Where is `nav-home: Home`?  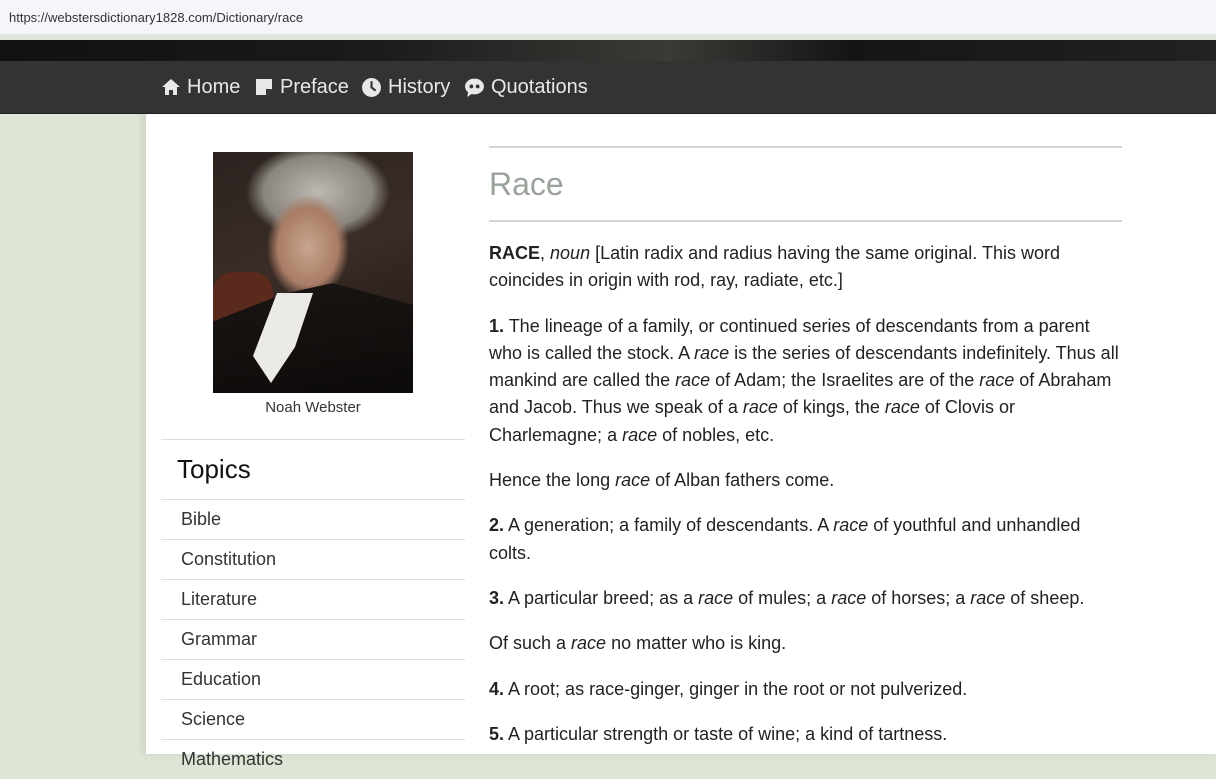 nav-home: Home is located at coordinates (200, 87).